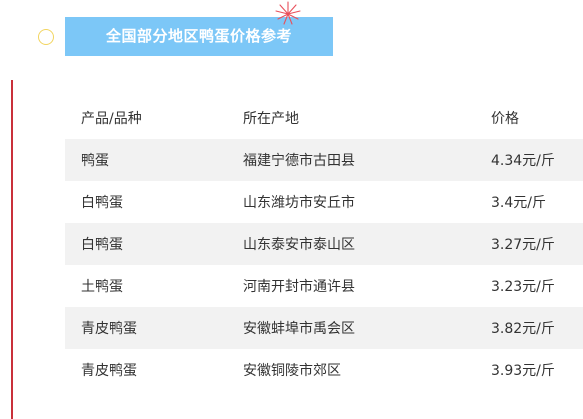 The width and height of the screenshot is (583, 419). I want to click on circle-decoration, so click(46, 37).